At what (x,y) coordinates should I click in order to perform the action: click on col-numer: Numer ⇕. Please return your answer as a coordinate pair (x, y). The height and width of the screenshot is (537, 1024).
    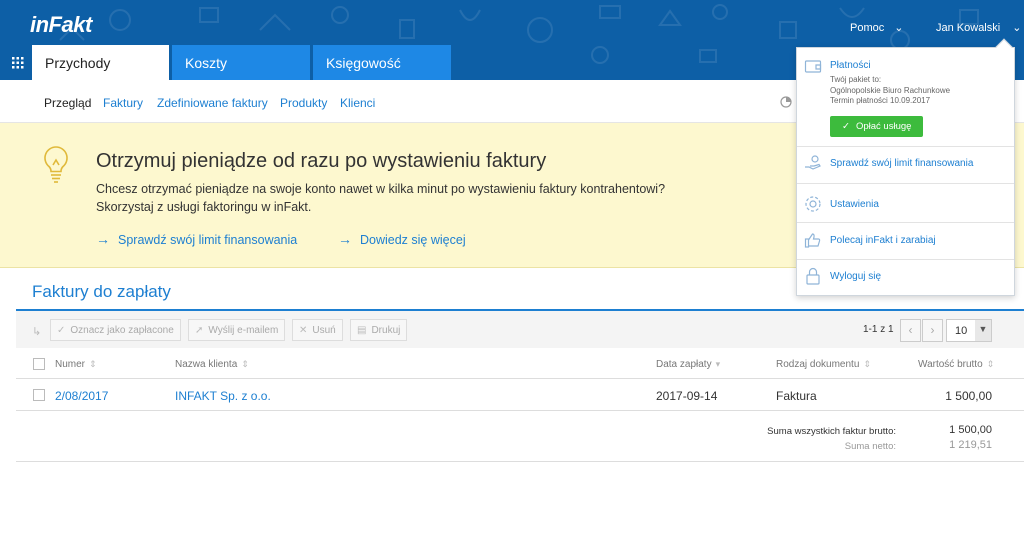
    Looking at the image, I should click on (76, 364).